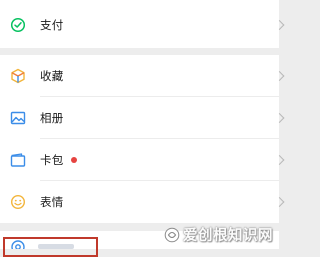 The image size is (320, 257). What do you see at coordinates (18, 160) in the screenshot?
I see `card-wallet-icon` at bounding box center [18, 160].